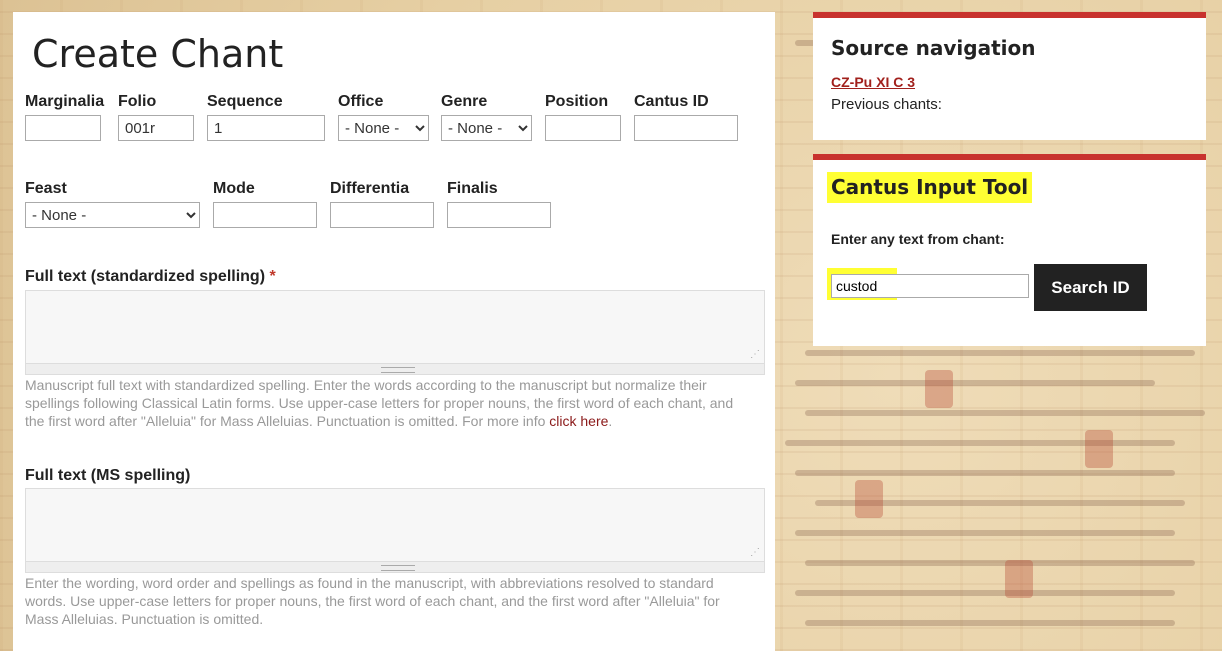 Image resolution: width=1222 pixels, height=651 pixels. I want to click on differentia-input, so click(382, 215).